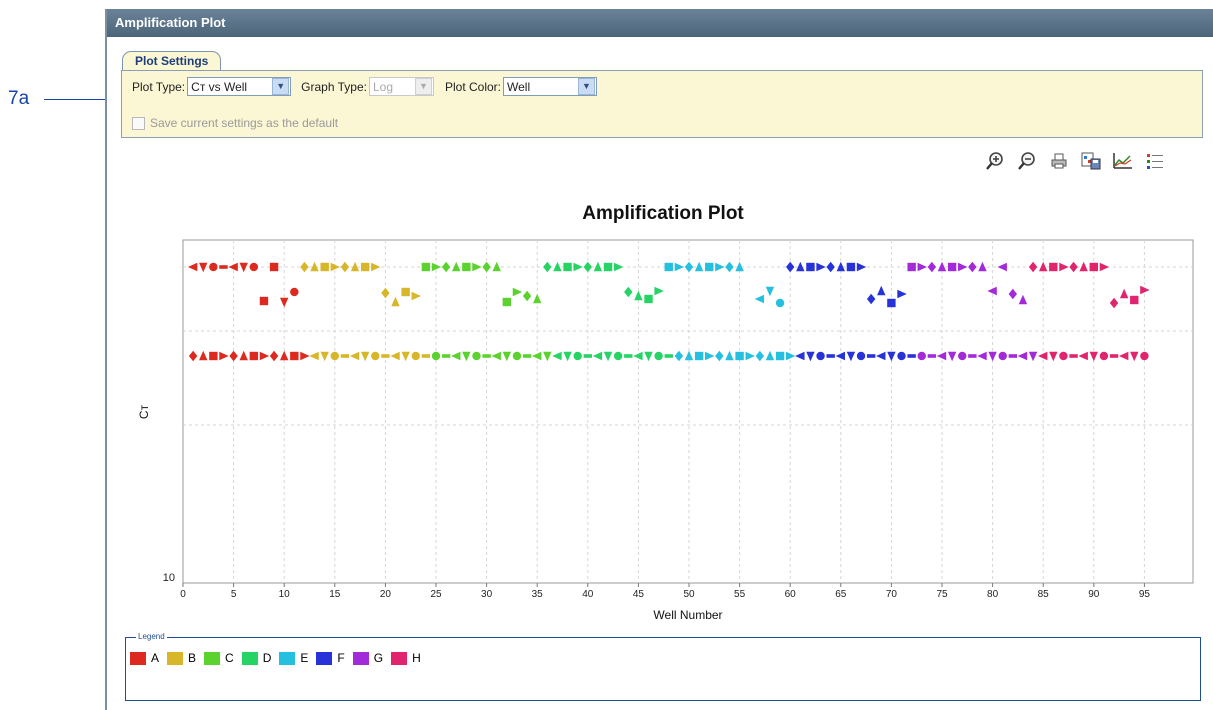 The width and height of the screenshot is (1213, 710). Describe the element at coordinates (1044, 594) in the screenshot. I see `x-tick-label: 85` at that location.